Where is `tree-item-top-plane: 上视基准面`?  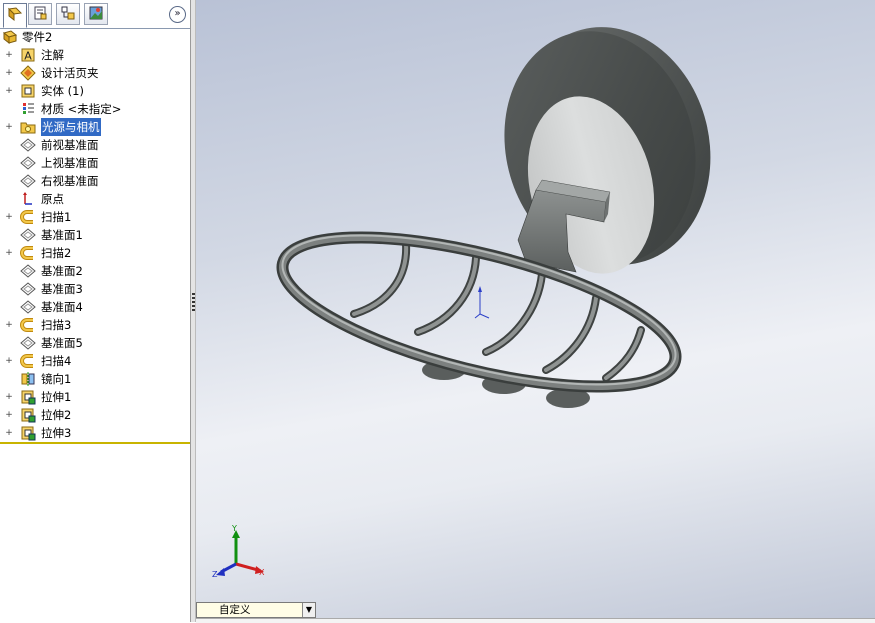
tree-item-top-plane: 上视基准面 is located at coordinates (95, 163).